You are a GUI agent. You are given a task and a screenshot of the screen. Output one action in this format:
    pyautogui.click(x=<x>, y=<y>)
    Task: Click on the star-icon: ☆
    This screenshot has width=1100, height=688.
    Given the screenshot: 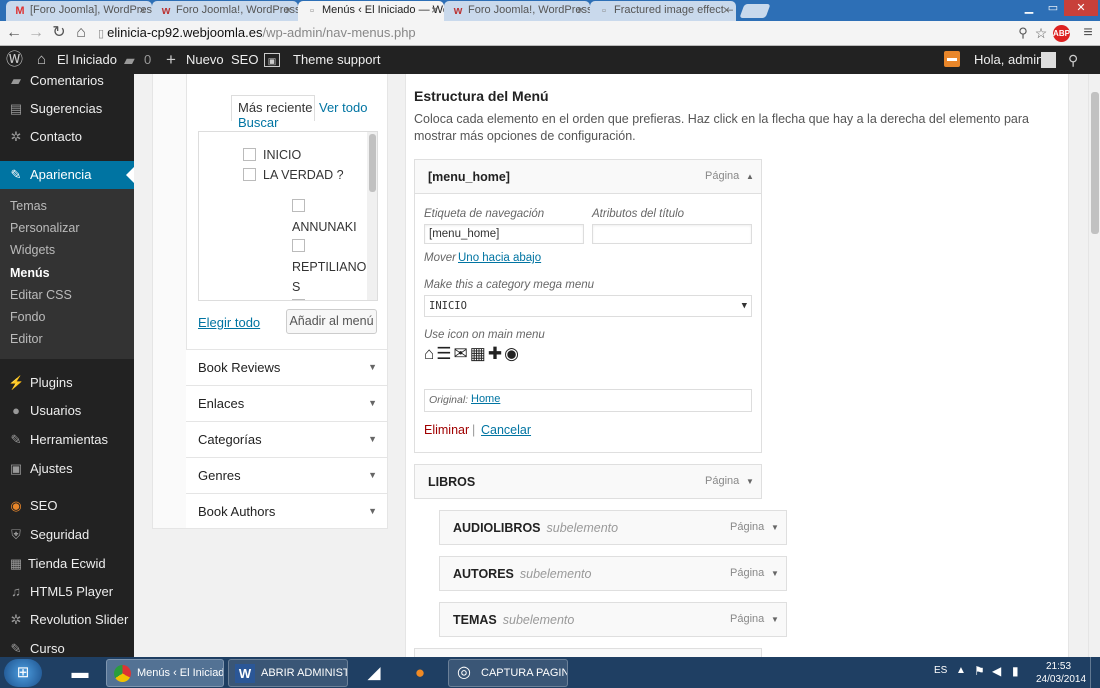 What is the action you would take?
    pyautogui.click(x=1041, y=33)
    